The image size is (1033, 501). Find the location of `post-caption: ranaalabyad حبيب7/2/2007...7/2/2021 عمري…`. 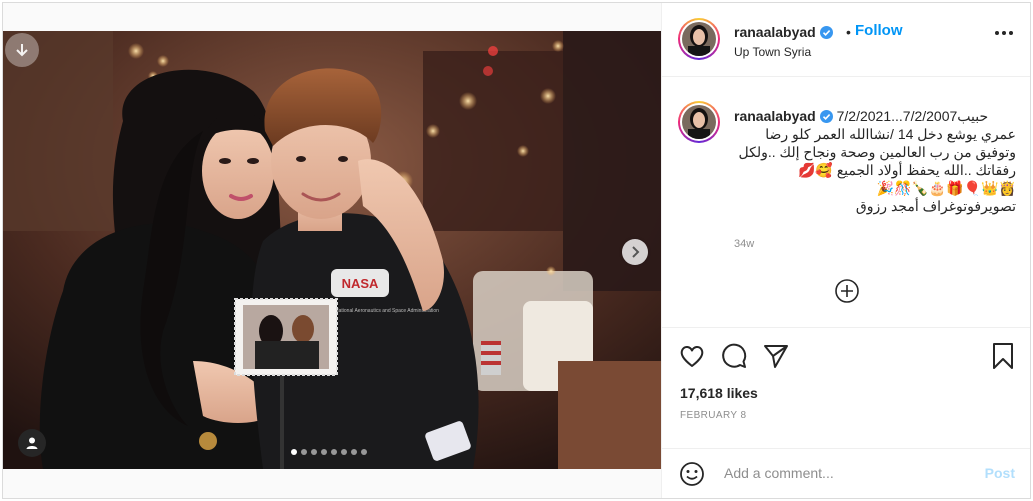

post-caption: ranaalabyad حبيب7/2/2007...7/2/2021 عمري… is located at coordinates (875, 161).